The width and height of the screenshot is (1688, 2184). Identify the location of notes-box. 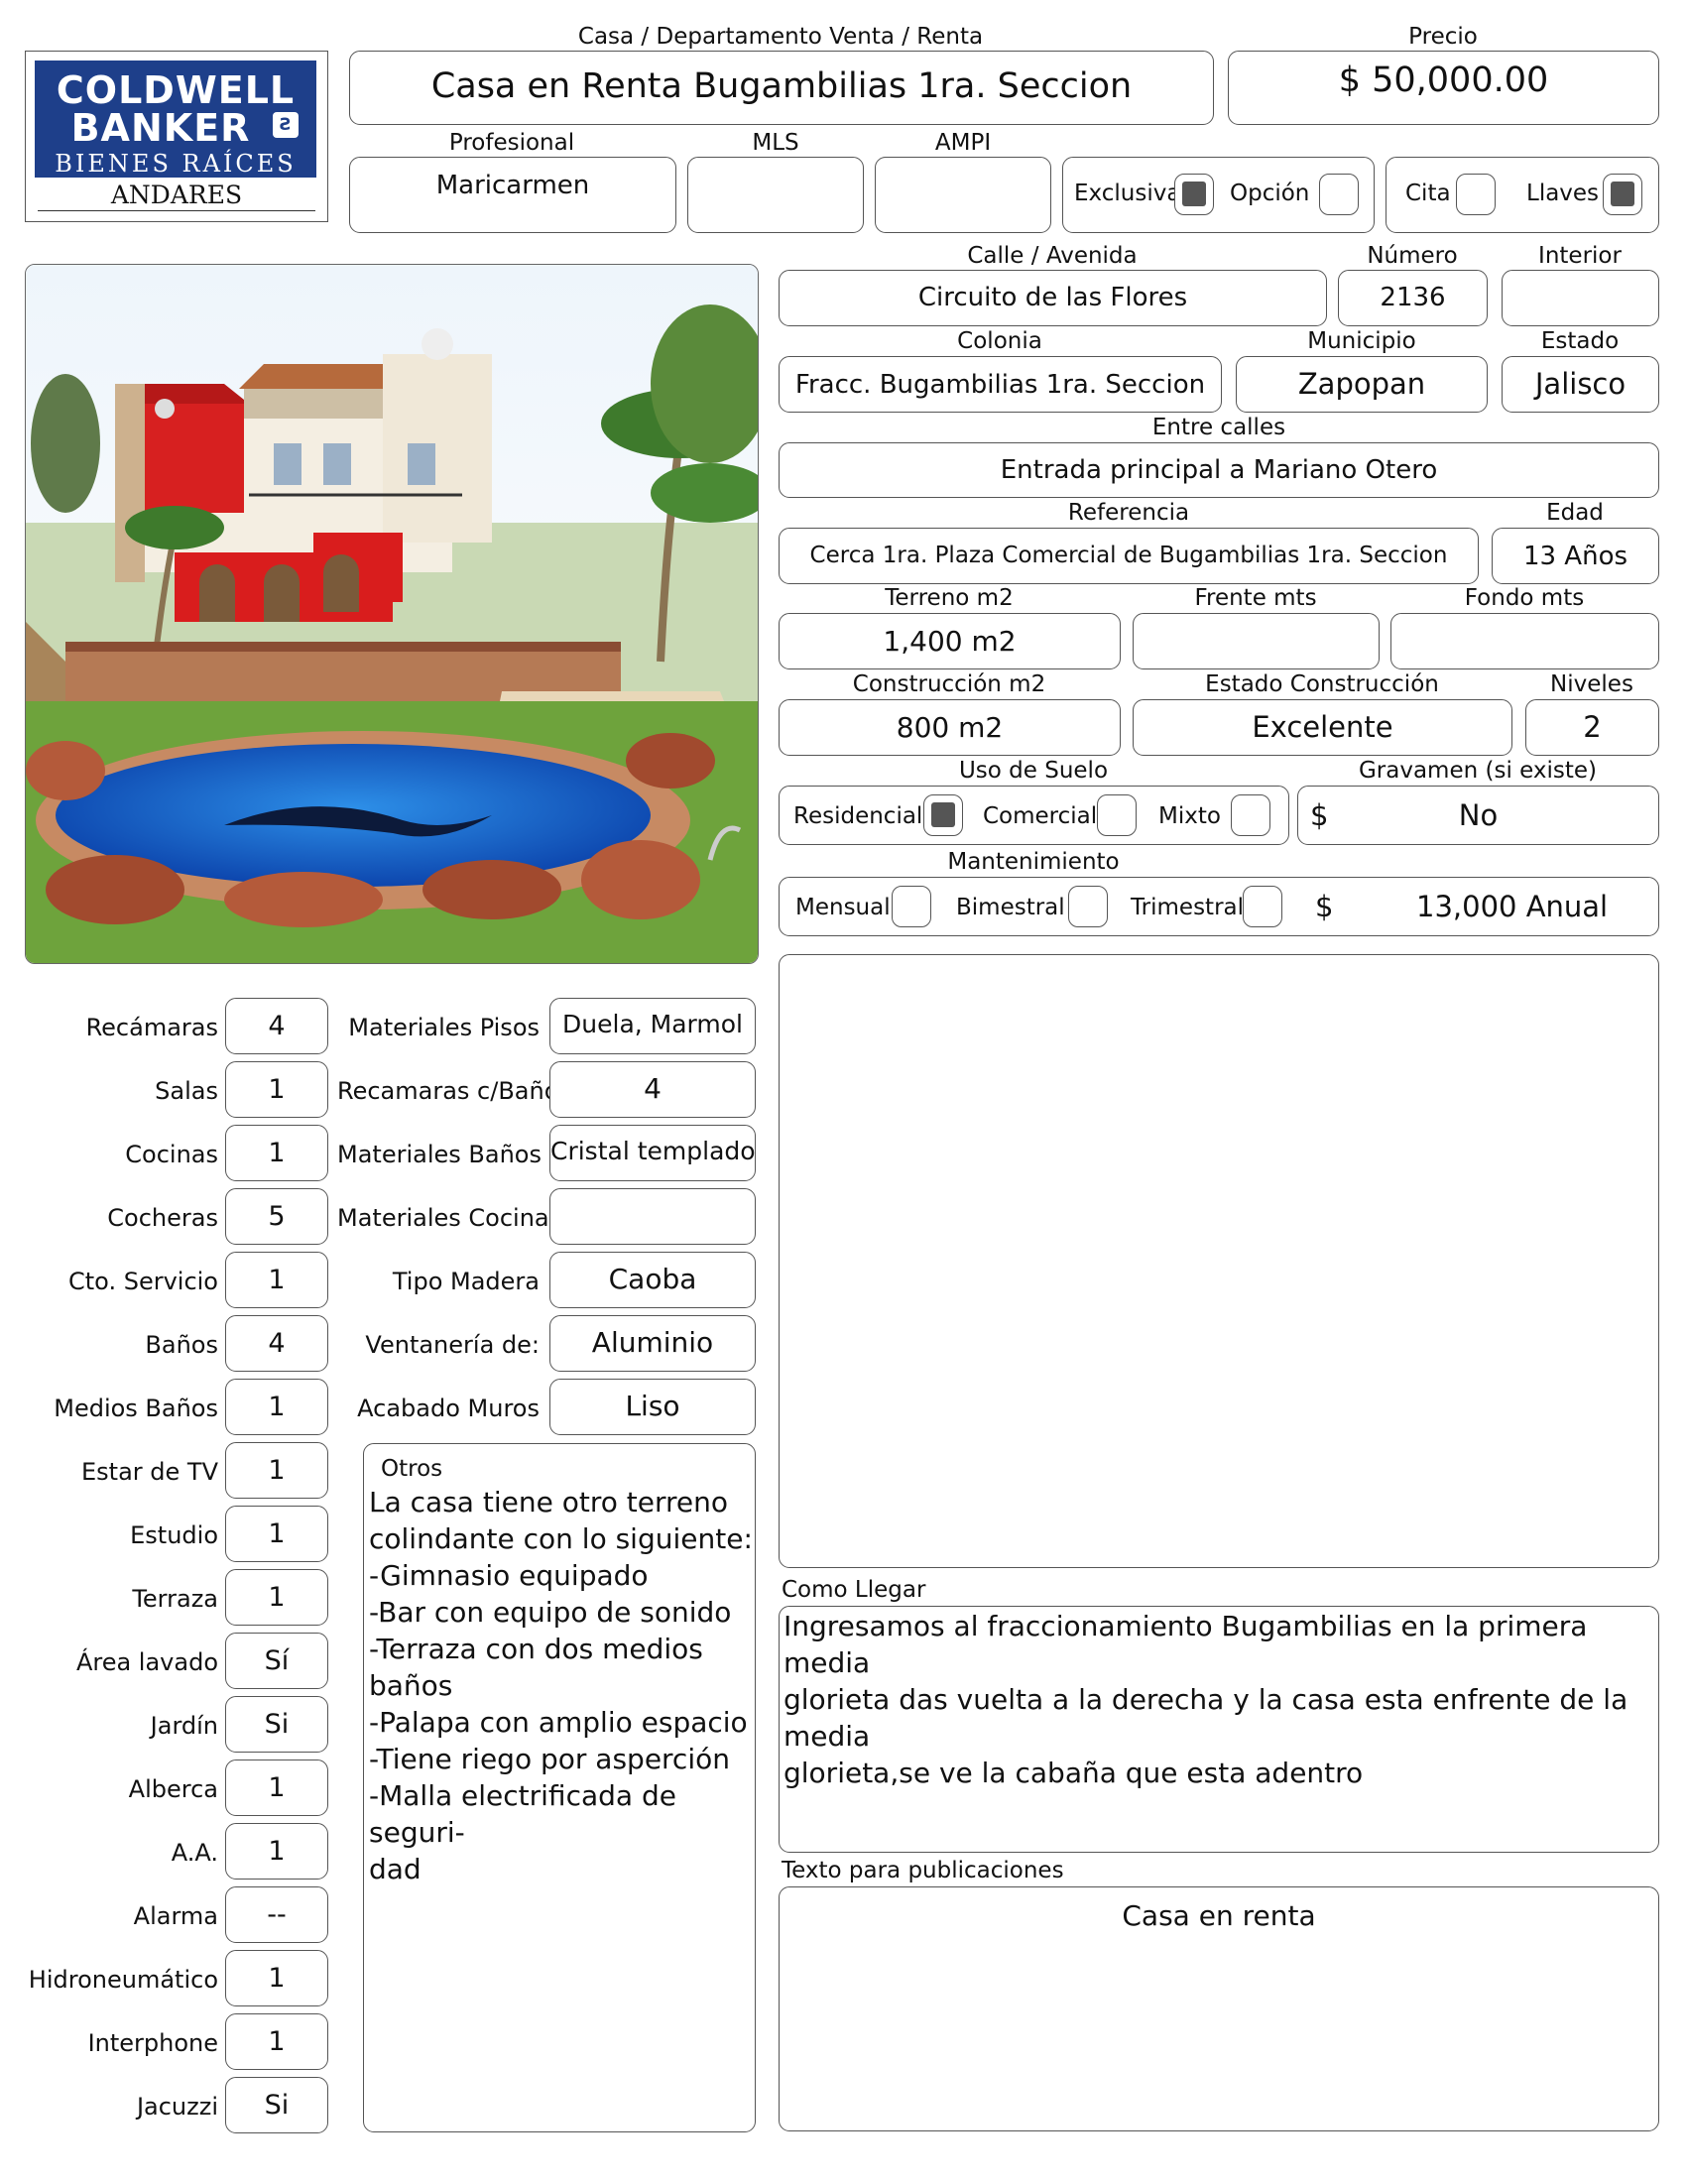
(1219, 1261).